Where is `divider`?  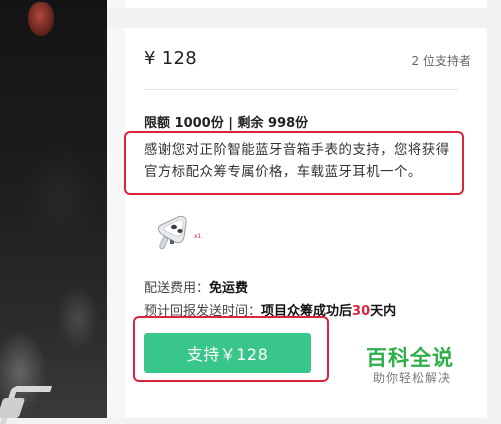 divider is located at coordinates (301, 89).